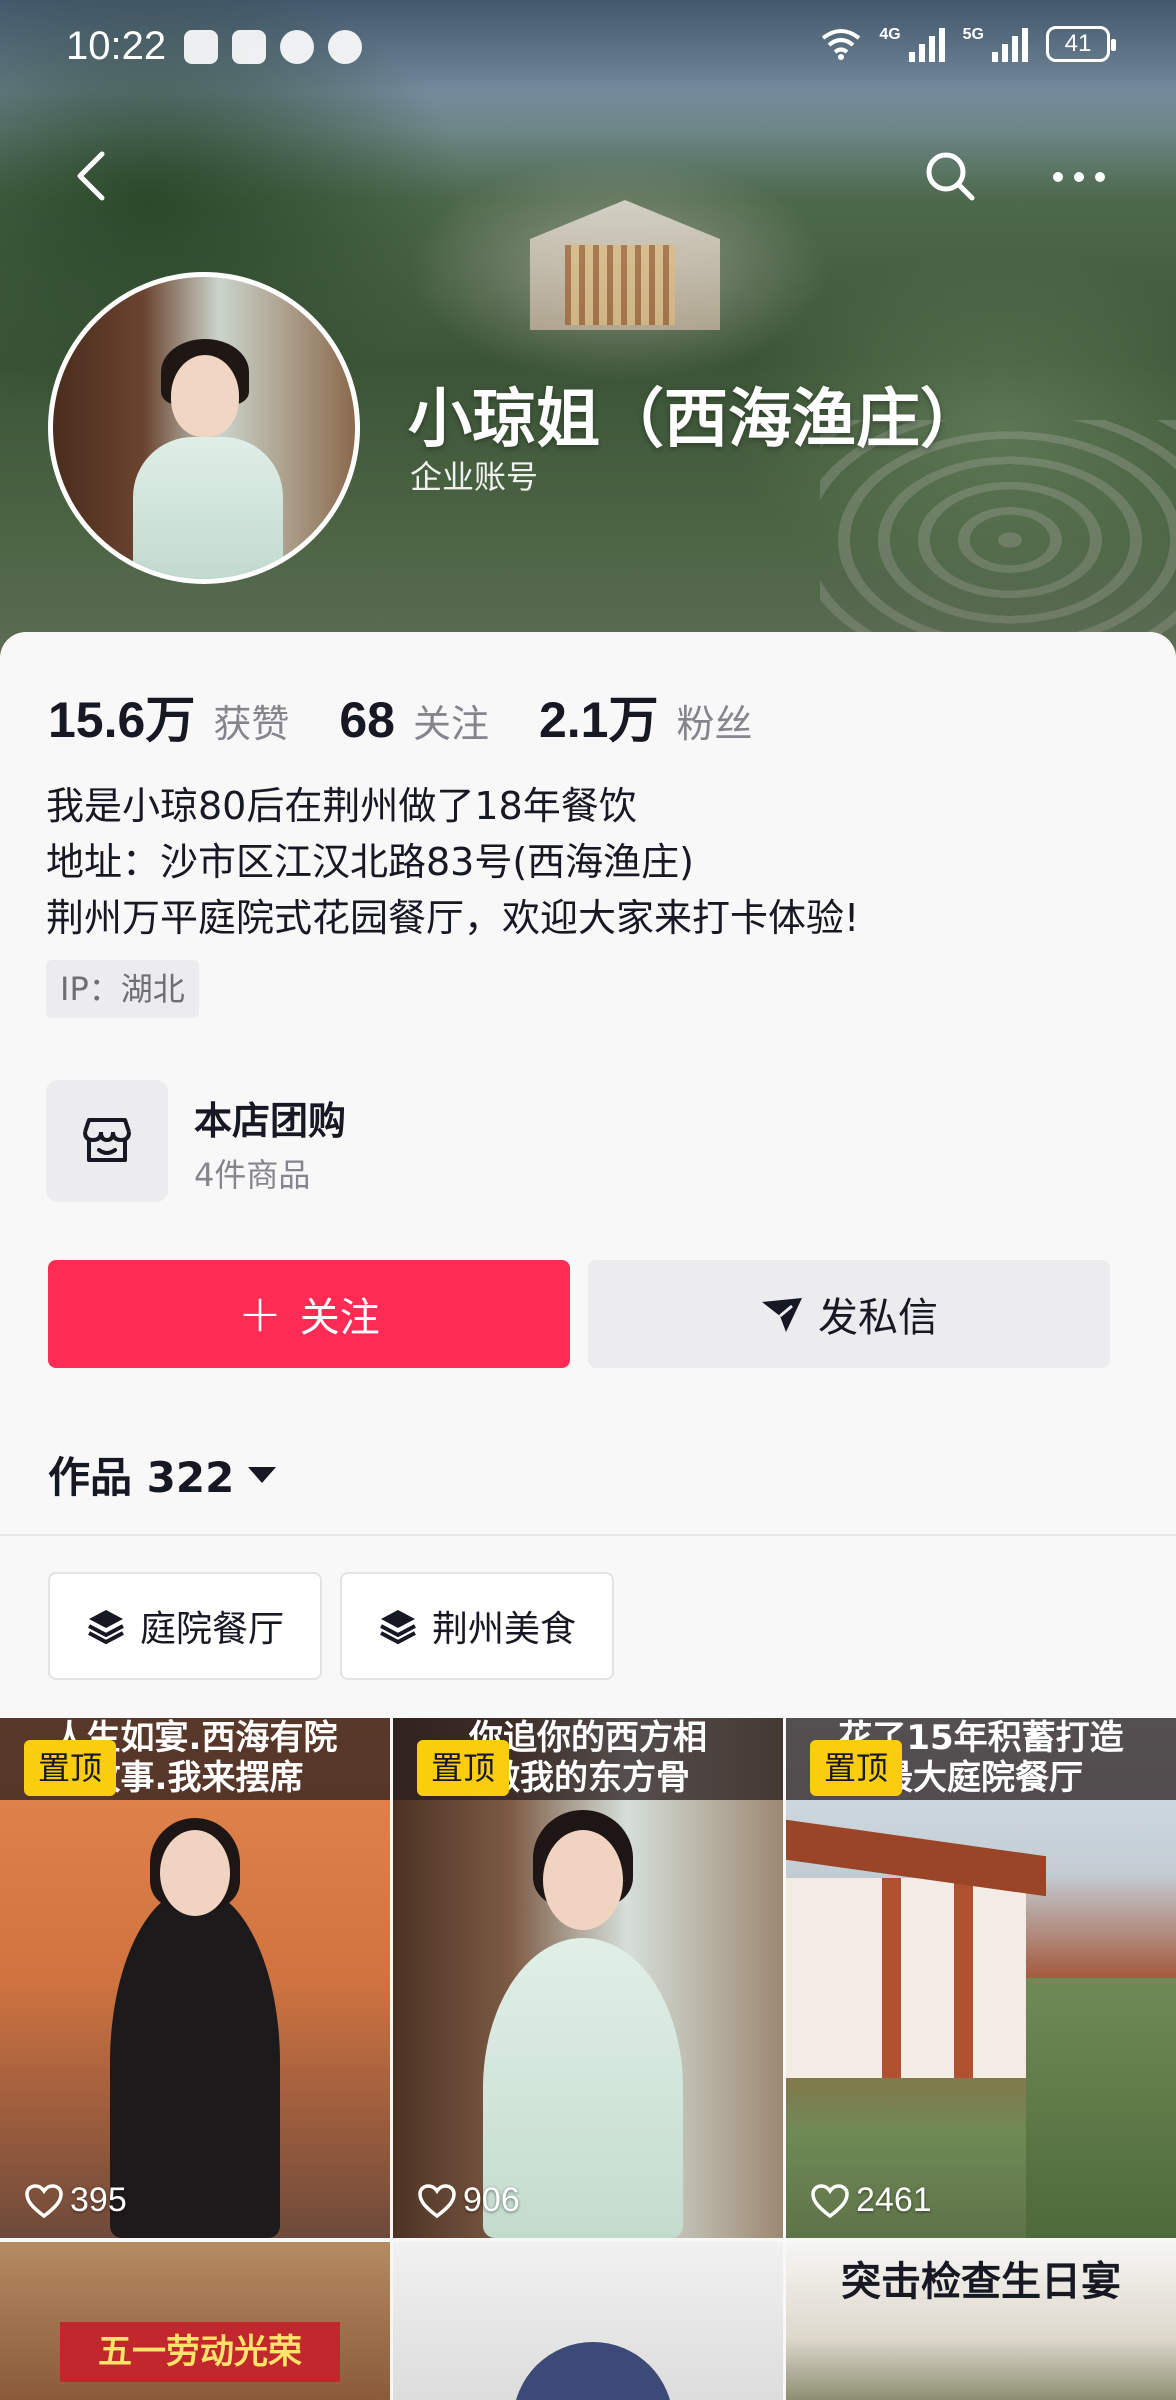 Image resolution: width=1176 pixels, height=2400 pixels. What do you see at coordinates (75, 2200) in the screenshot?
I see `video-like-count: 395` at bounding box center [75, 2200].